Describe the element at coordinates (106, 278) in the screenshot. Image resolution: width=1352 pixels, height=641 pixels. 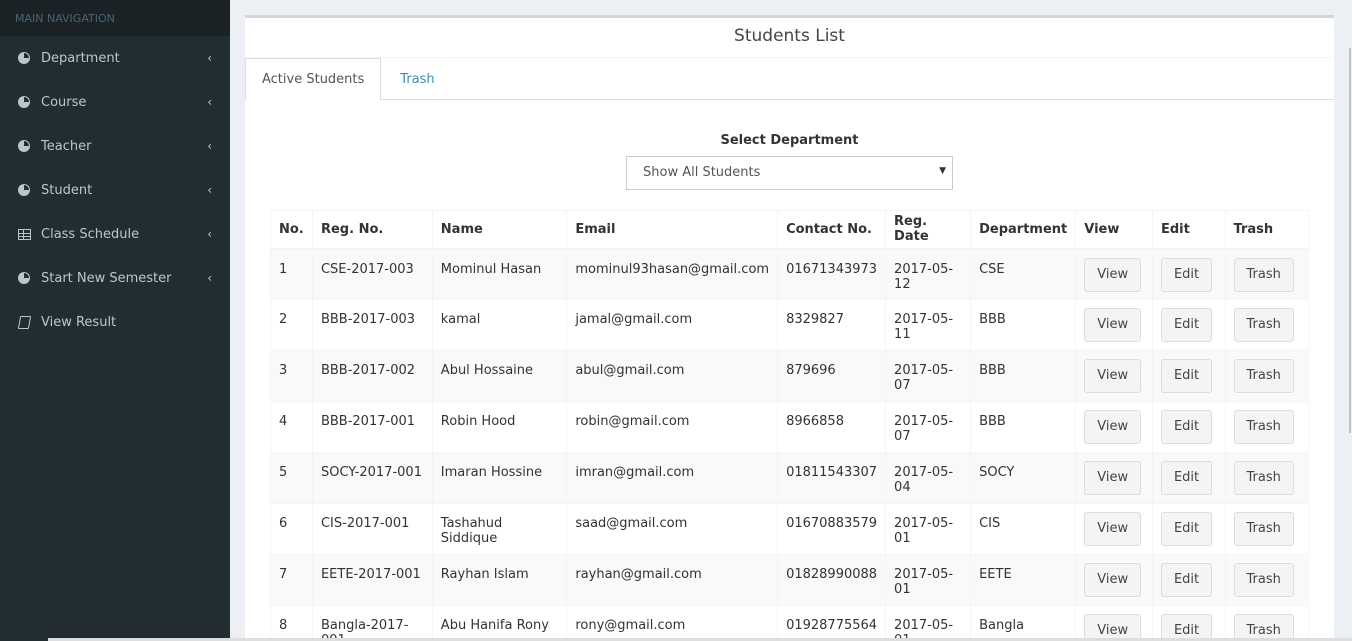
I see `sidebar-item-label: Start New Semester` at that location.